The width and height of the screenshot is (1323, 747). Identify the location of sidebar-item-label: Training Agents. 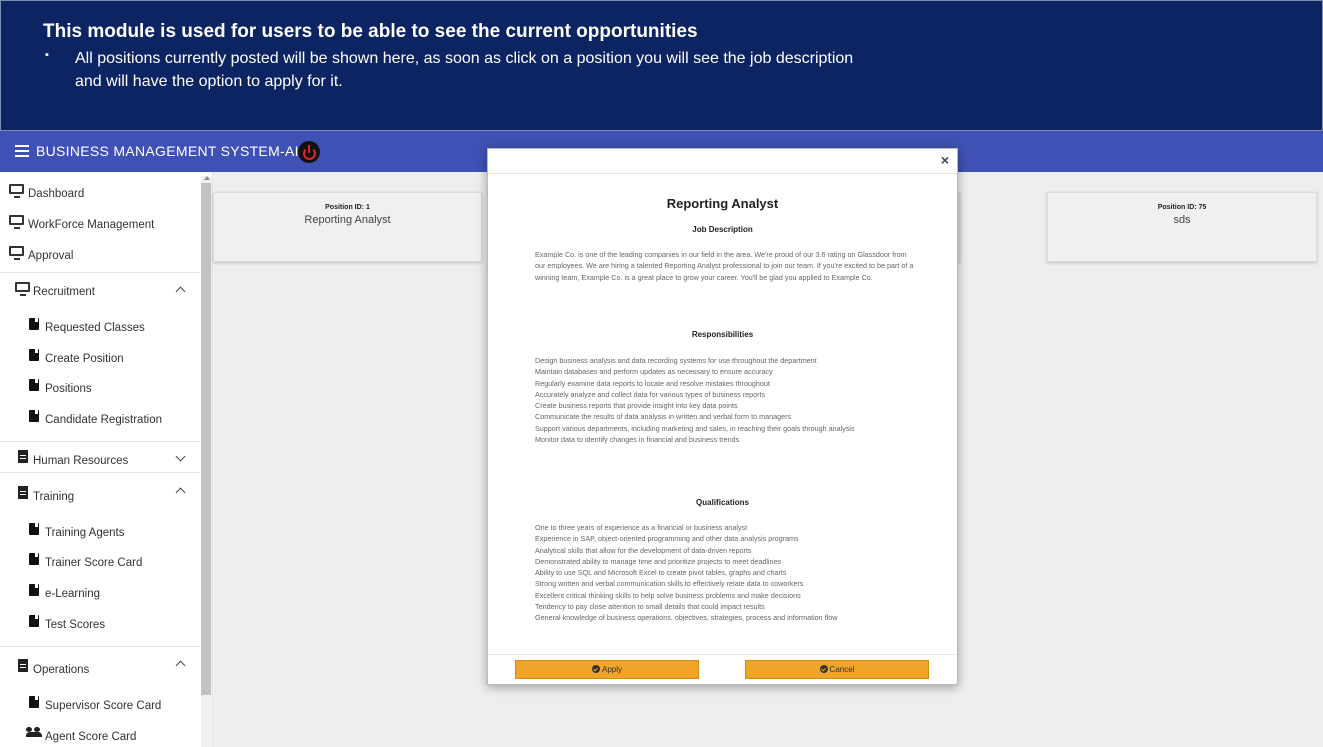
(85, 533).